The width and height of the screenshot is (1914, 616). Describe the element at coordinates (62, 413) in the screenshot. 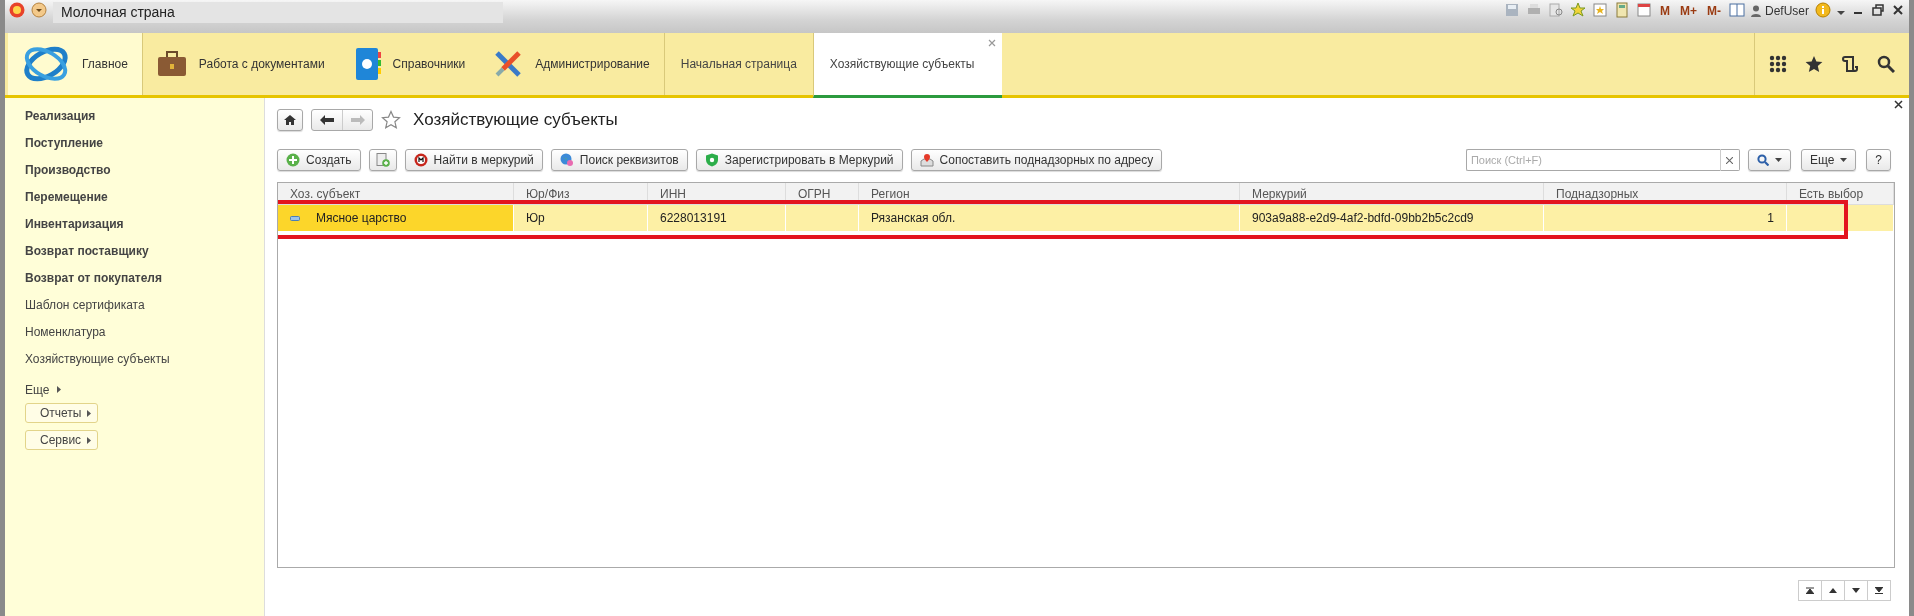

I see `menu-button: Отчеты` at that location.